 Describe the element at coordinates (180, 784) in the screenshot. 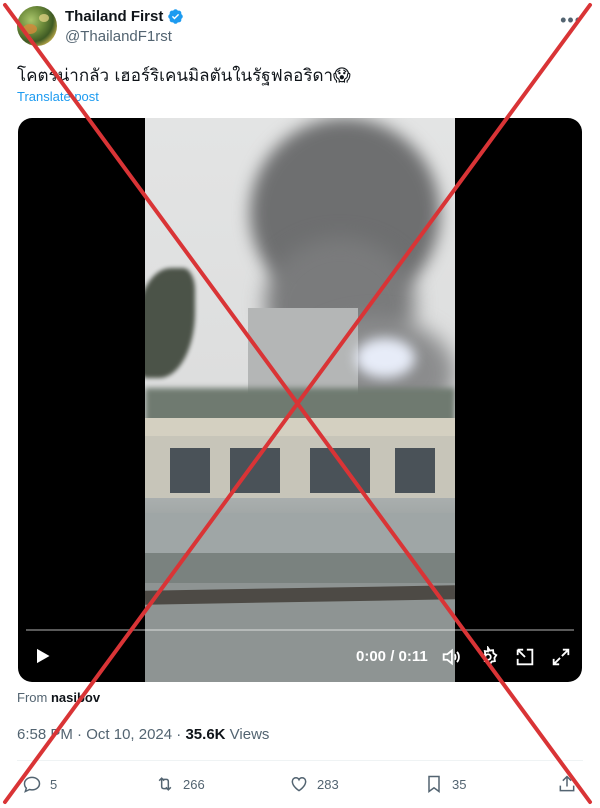

I see `repost-button: 266` at that location.